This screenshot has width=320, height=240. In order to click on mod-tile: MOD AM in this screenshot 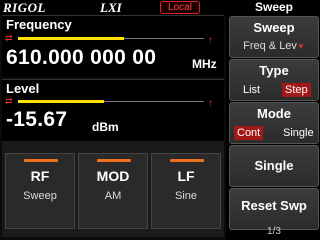, I will do `click(113, 191)`.